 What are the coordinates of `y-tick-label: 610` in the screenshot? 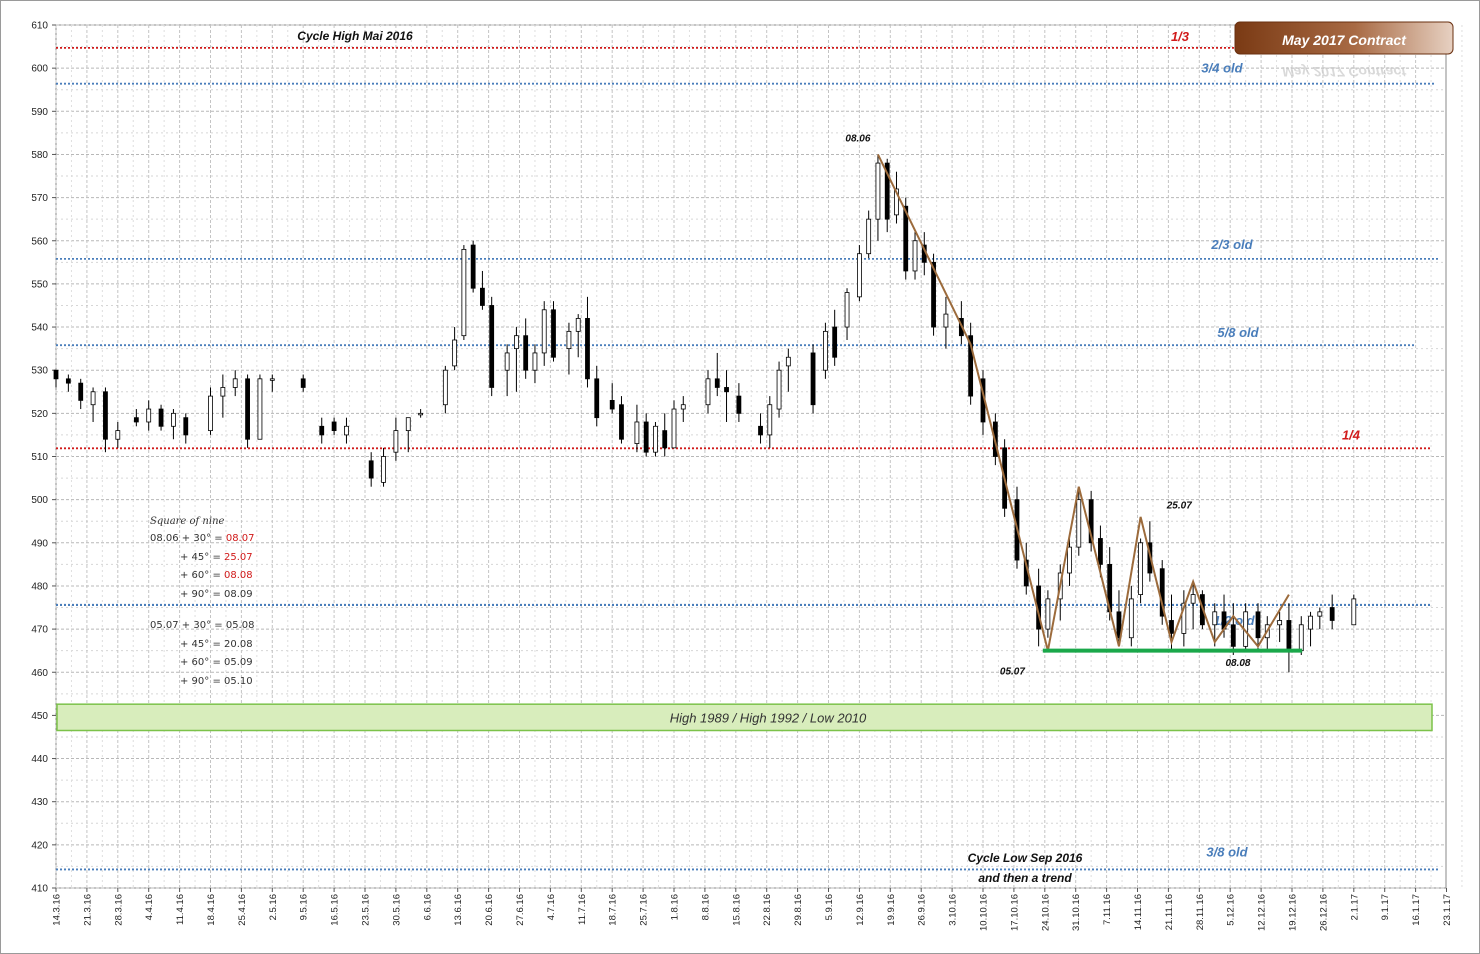 It's located at (39, 26).